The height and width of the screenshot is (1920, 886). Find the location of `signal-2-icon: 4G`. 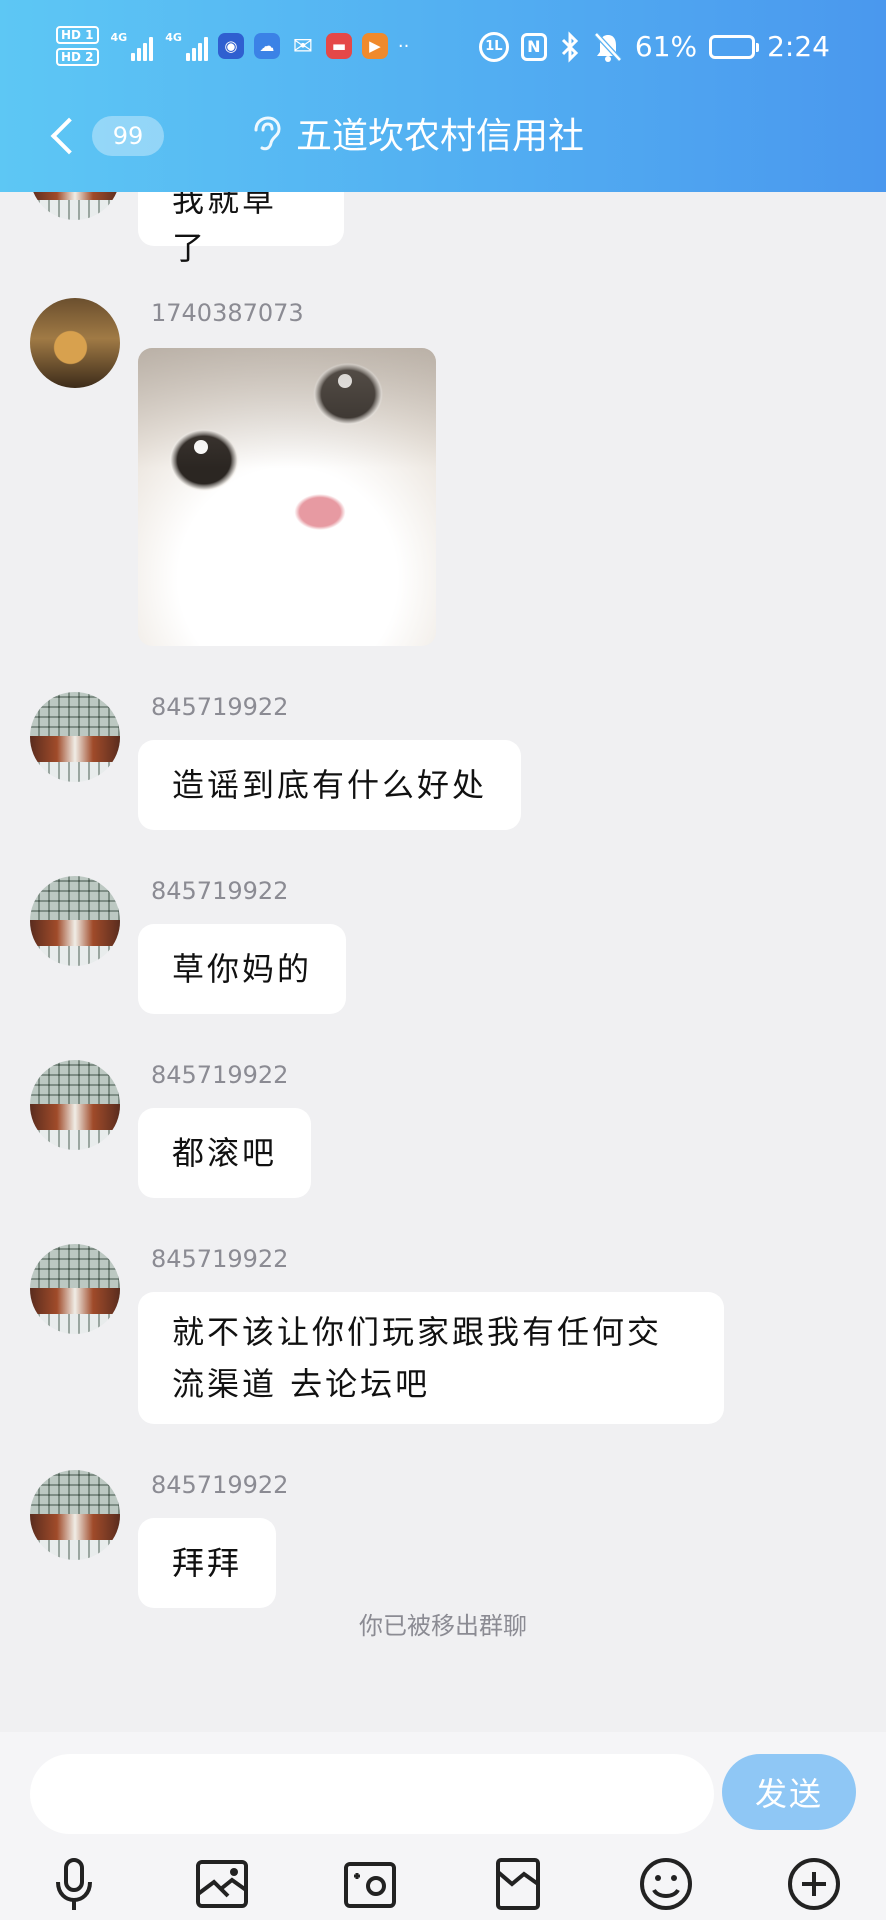

signal-2-icon: 4G is located at coordinates (186, 46).